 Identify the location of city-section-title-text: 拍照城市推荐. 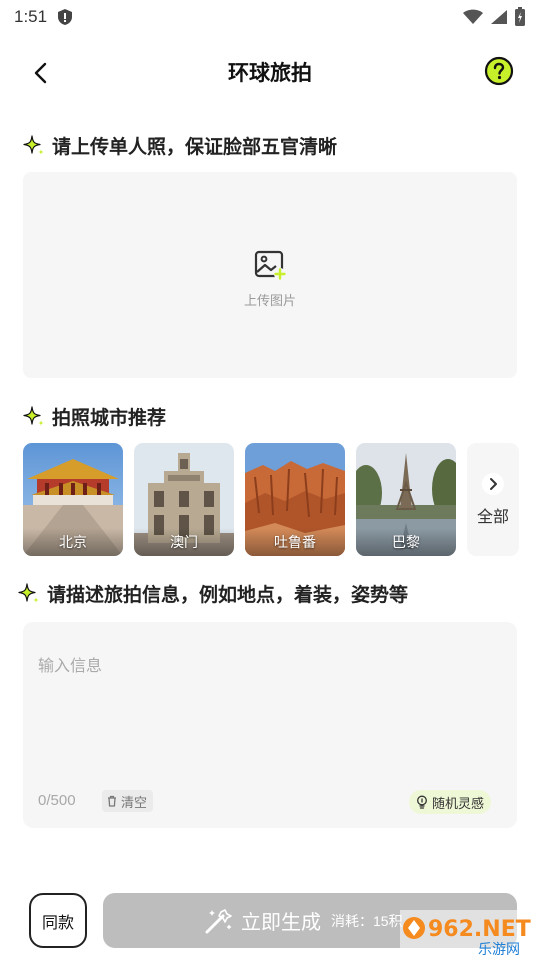
(109, 418).